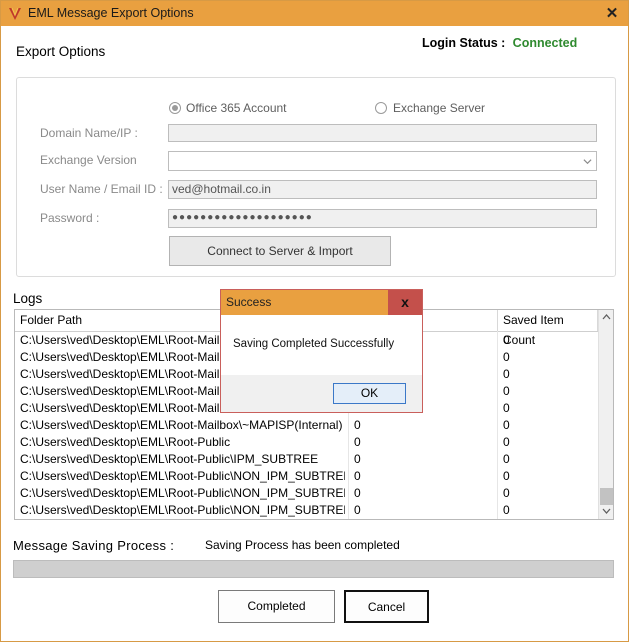  Describe the element at coordinates (464, 43) in the screenshot. I see `login-status-label: Login Status :` at that location.